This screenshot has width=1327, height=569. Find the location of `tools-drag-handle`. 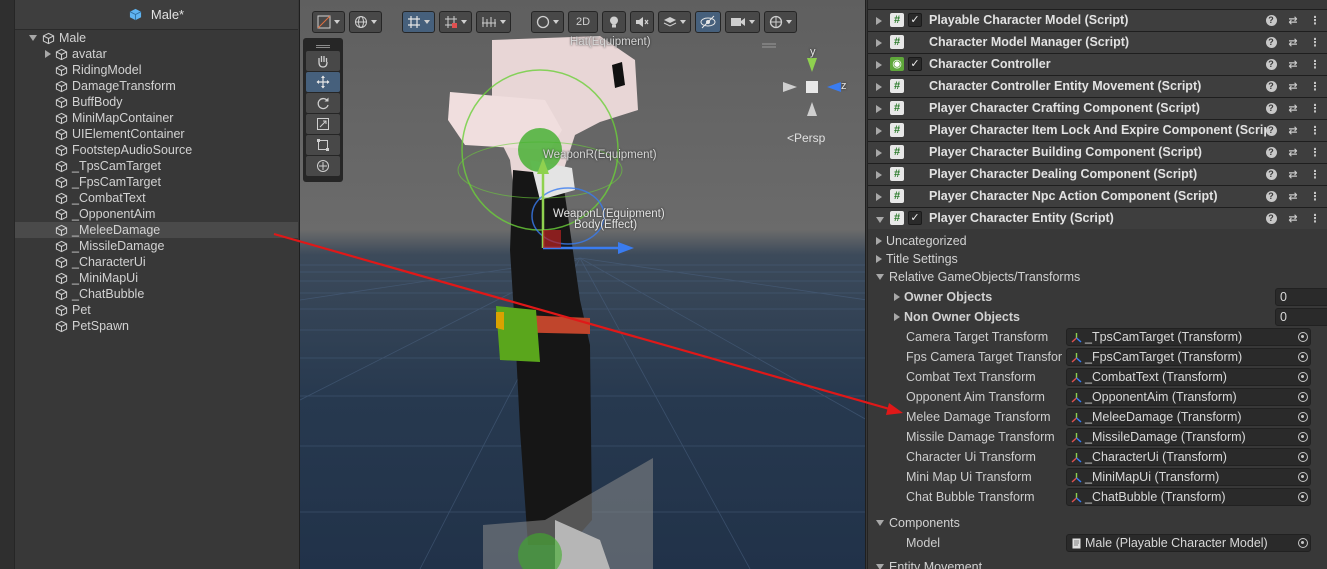

tools-drag-handle is located at coordinates (323, 46).